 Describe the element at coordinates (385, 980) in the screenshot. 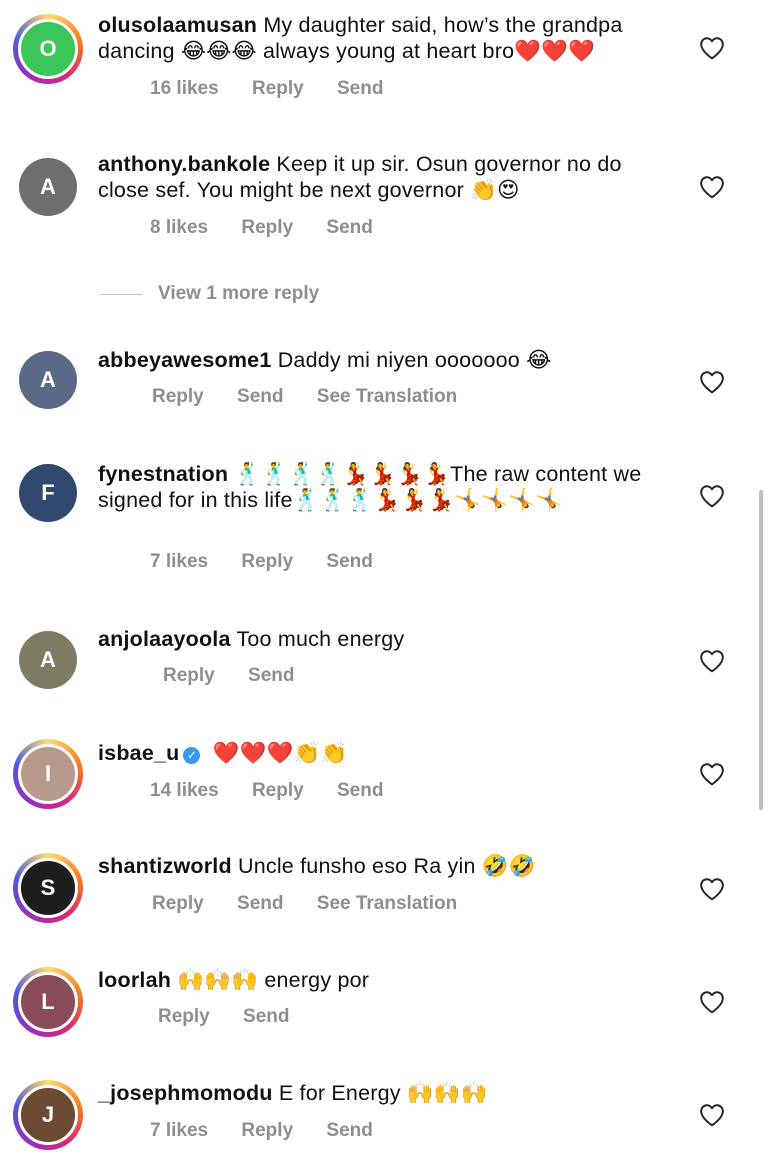

I see `comment-text-block: loorlah 🙌🙌🙌 energy por` at that location.